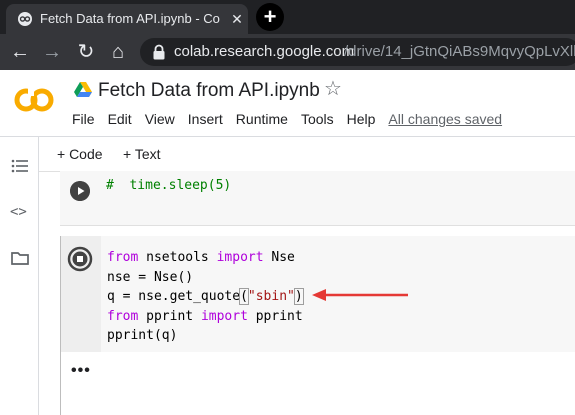 This screenshot has height=415, width=575. What do you see at coordinates (169, 185) in the screenshot?
I see `previous-cell-code: # time.sleep(5)` at bounding box center [169, 185].